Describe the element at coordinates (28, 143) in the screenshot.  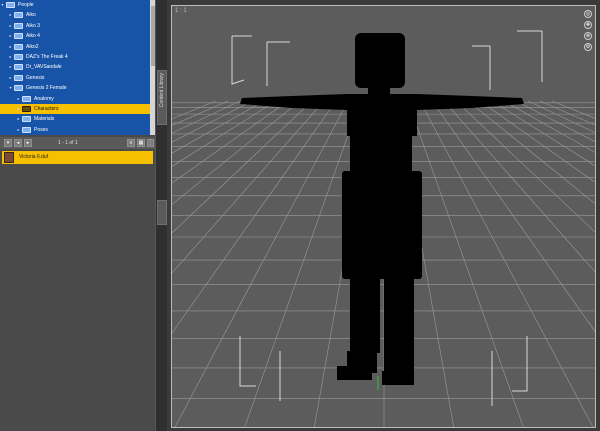
I see `forward-arrow-icon: ▸` at that location.